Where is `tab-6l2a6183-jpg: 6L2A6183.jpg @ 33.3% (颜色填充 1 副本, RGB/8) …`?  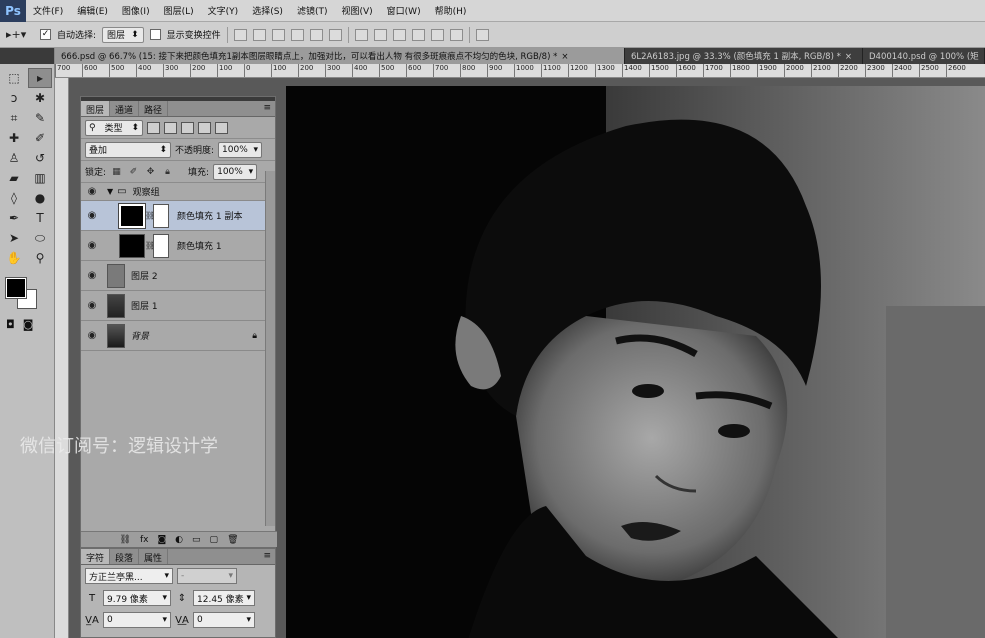
tab-6l2a6183-jpg: 6L2A6183.jpg @ 33.3% (颜色填充 1 副本, RGB/8) … is located at coordinates (744, 56).